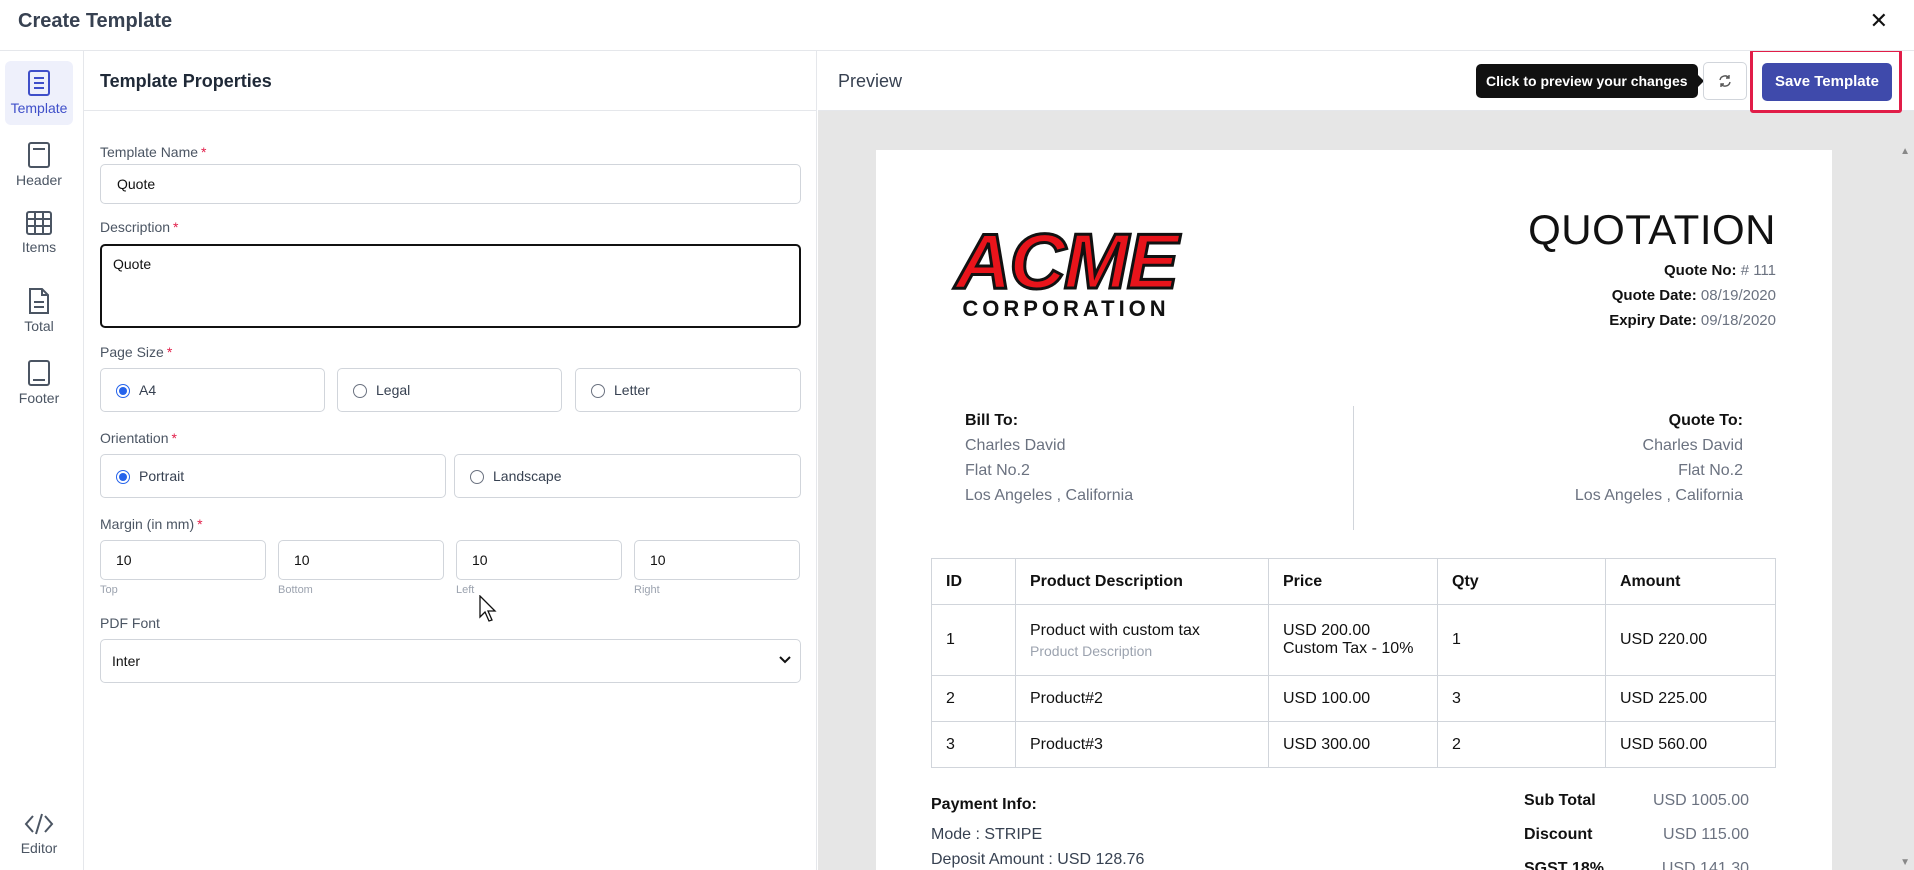 The image size is (1914, 870). What do you see at coordinates (1692, 320) in the screenshot?
I see `expiry-date: Expiry Date: 09/18/2020` at bounding box center [1692, 320].